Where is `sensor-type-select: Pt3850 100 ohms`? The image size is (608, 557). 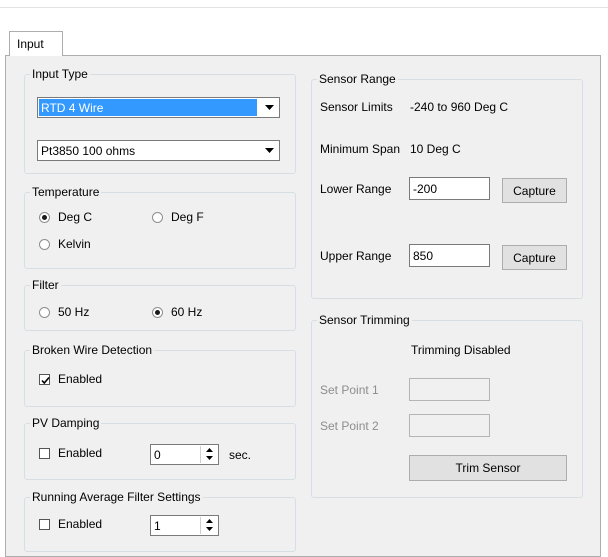 sensor-type-select: Pt3850 100 ohms is located at coordinates (158, 150).